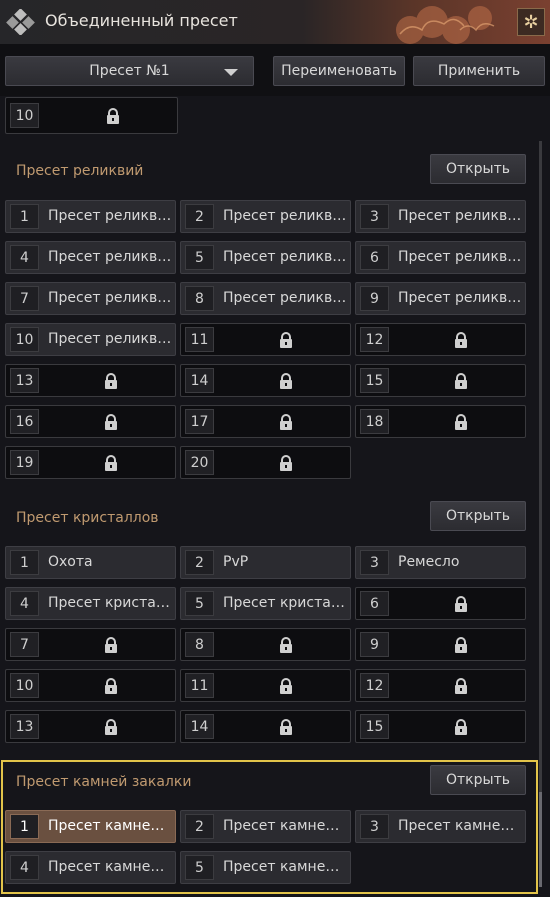 The height and width of the screenshot is (897, 550). Describe the element at coordinates (540, 839) in the screenshot. I see `scrollbar-thumb` at that location.